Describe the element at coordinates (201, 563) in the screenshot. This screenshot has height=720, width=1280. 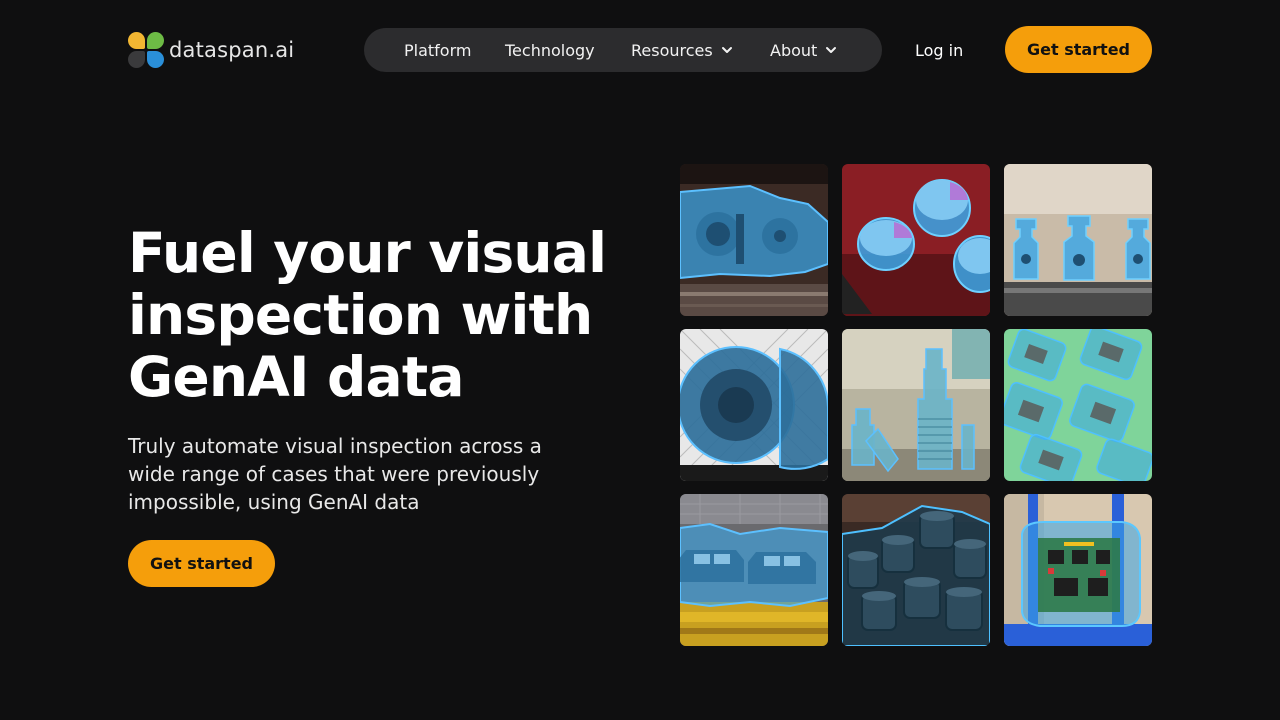
I see `hero-get-started-button: Get started` at that location.